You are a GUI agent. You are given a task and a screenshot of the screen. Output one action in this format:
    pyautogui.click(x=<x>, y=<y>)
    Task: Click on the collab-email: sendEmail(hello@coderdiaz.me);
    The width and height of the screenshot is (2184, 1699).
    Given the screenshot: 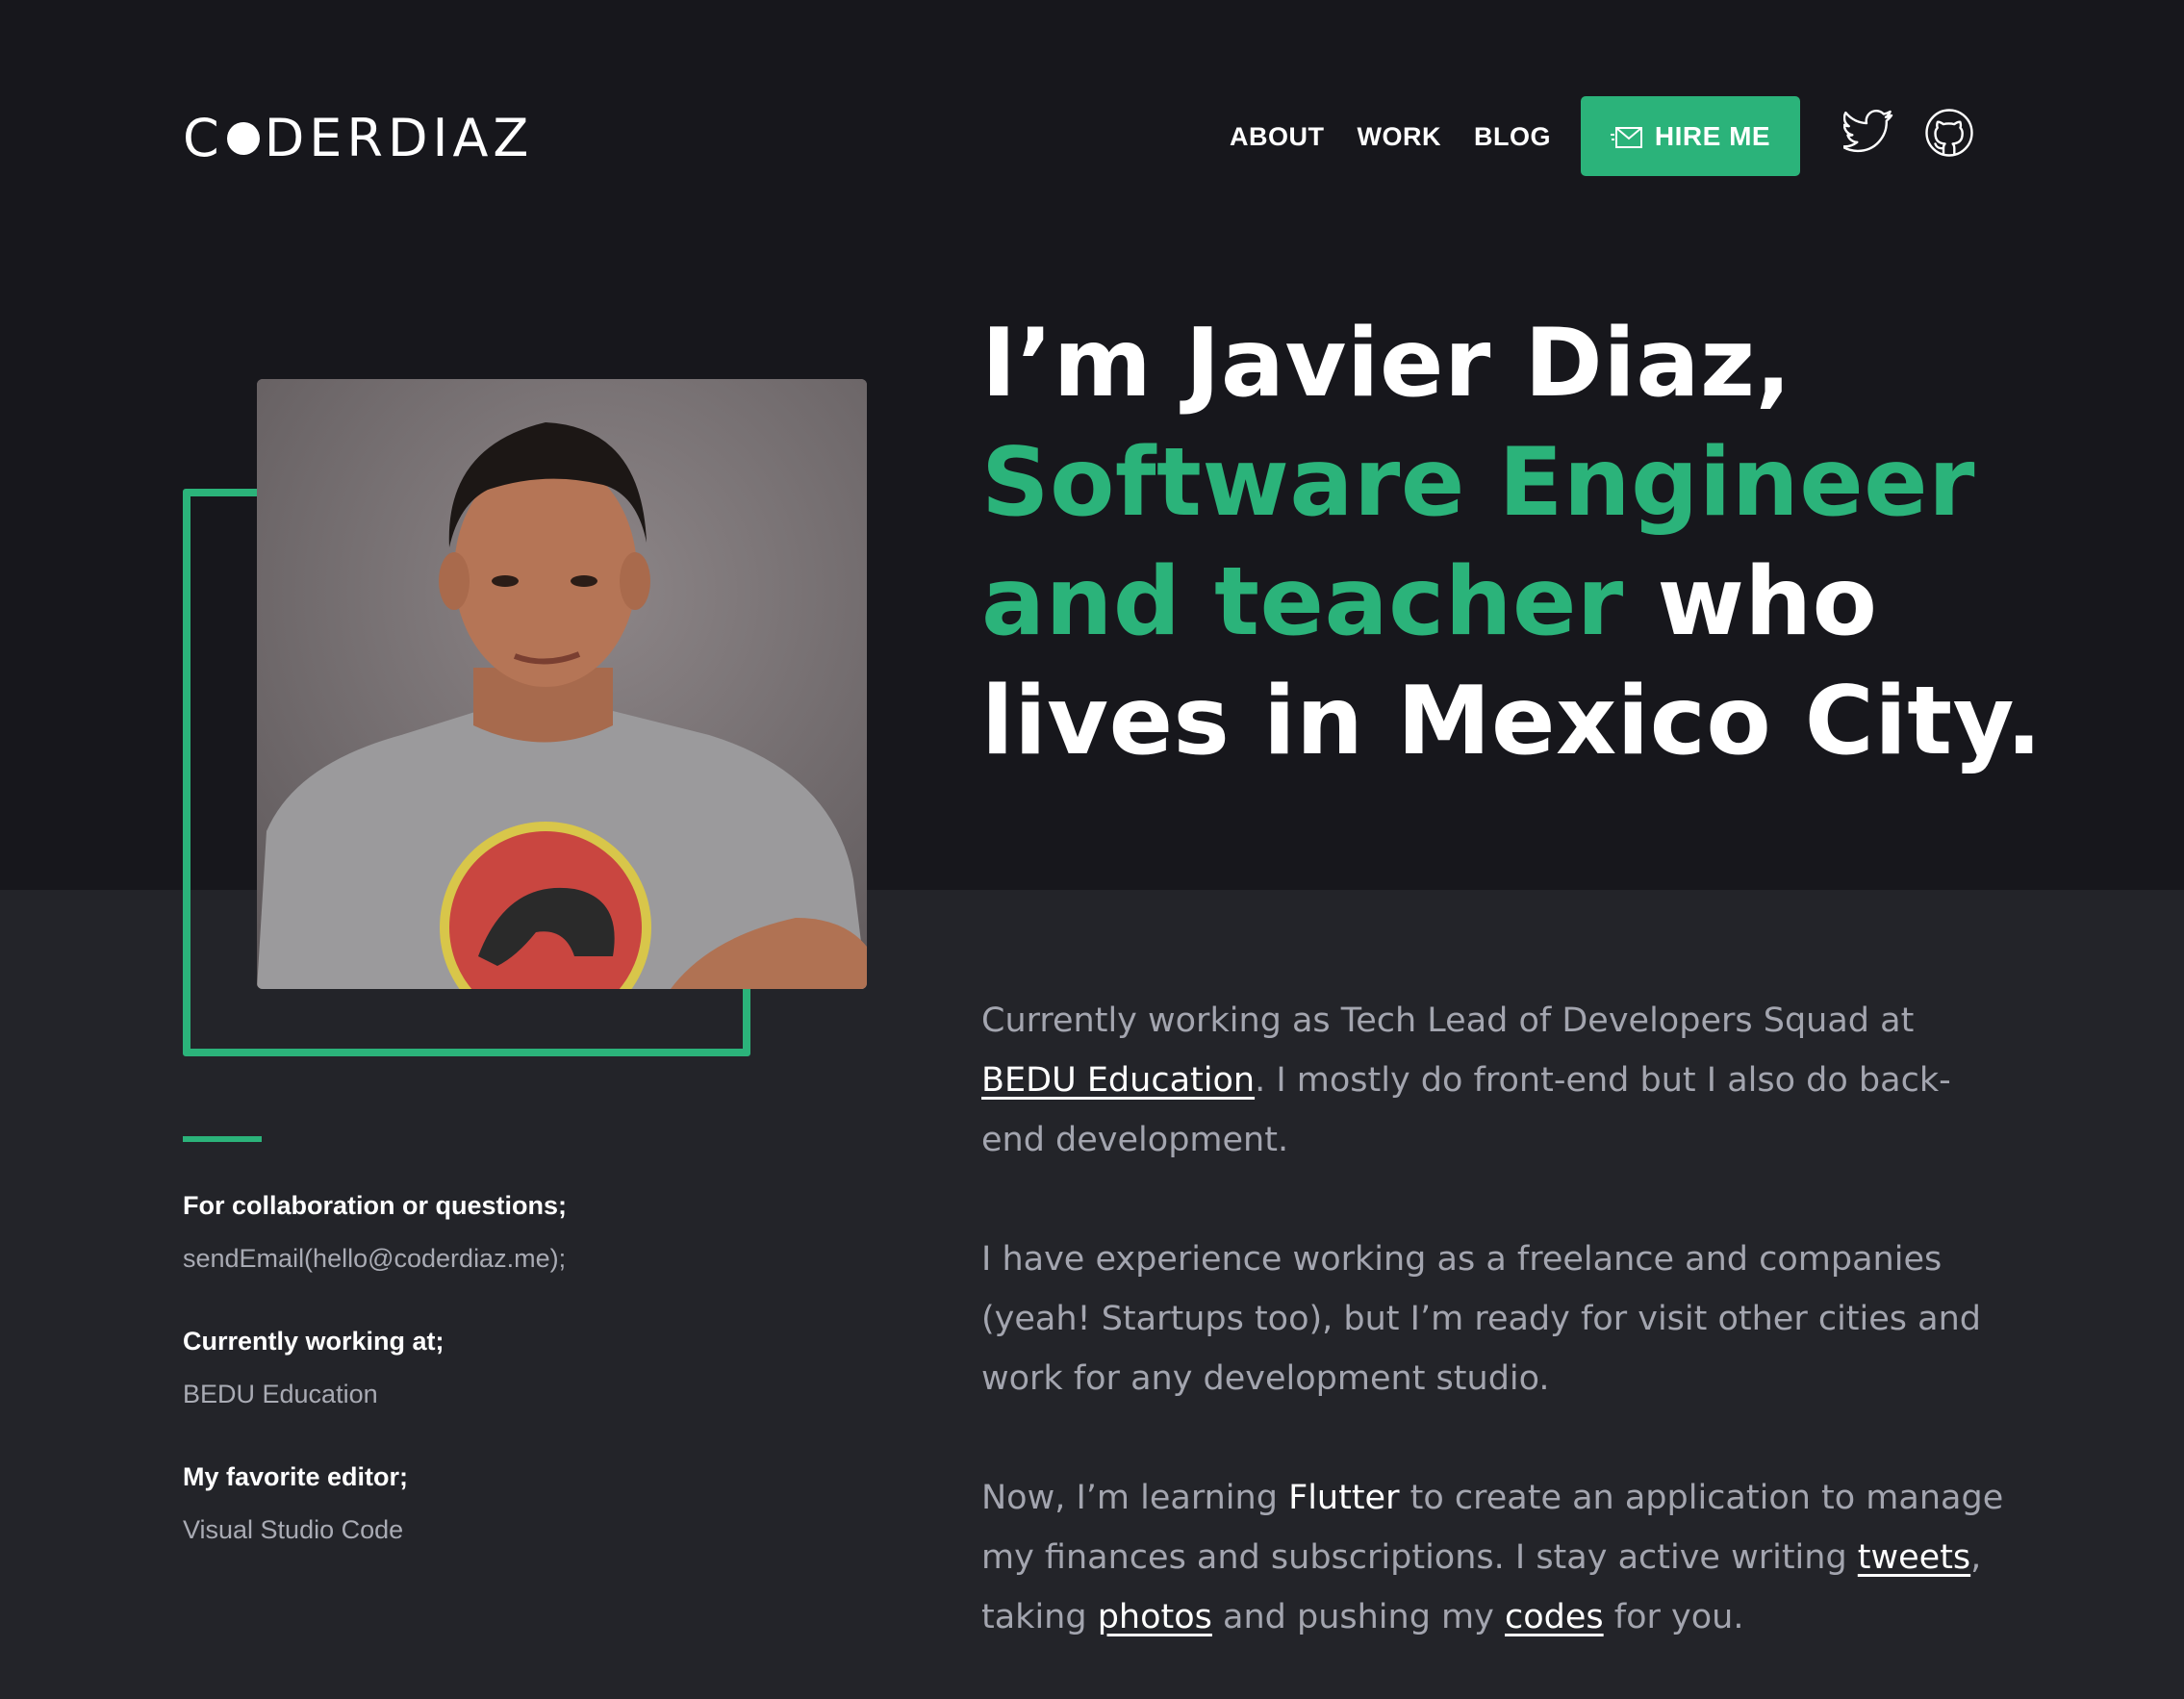 What is the action you would take?
    pyautogui.click(x=375, y=1259)
    